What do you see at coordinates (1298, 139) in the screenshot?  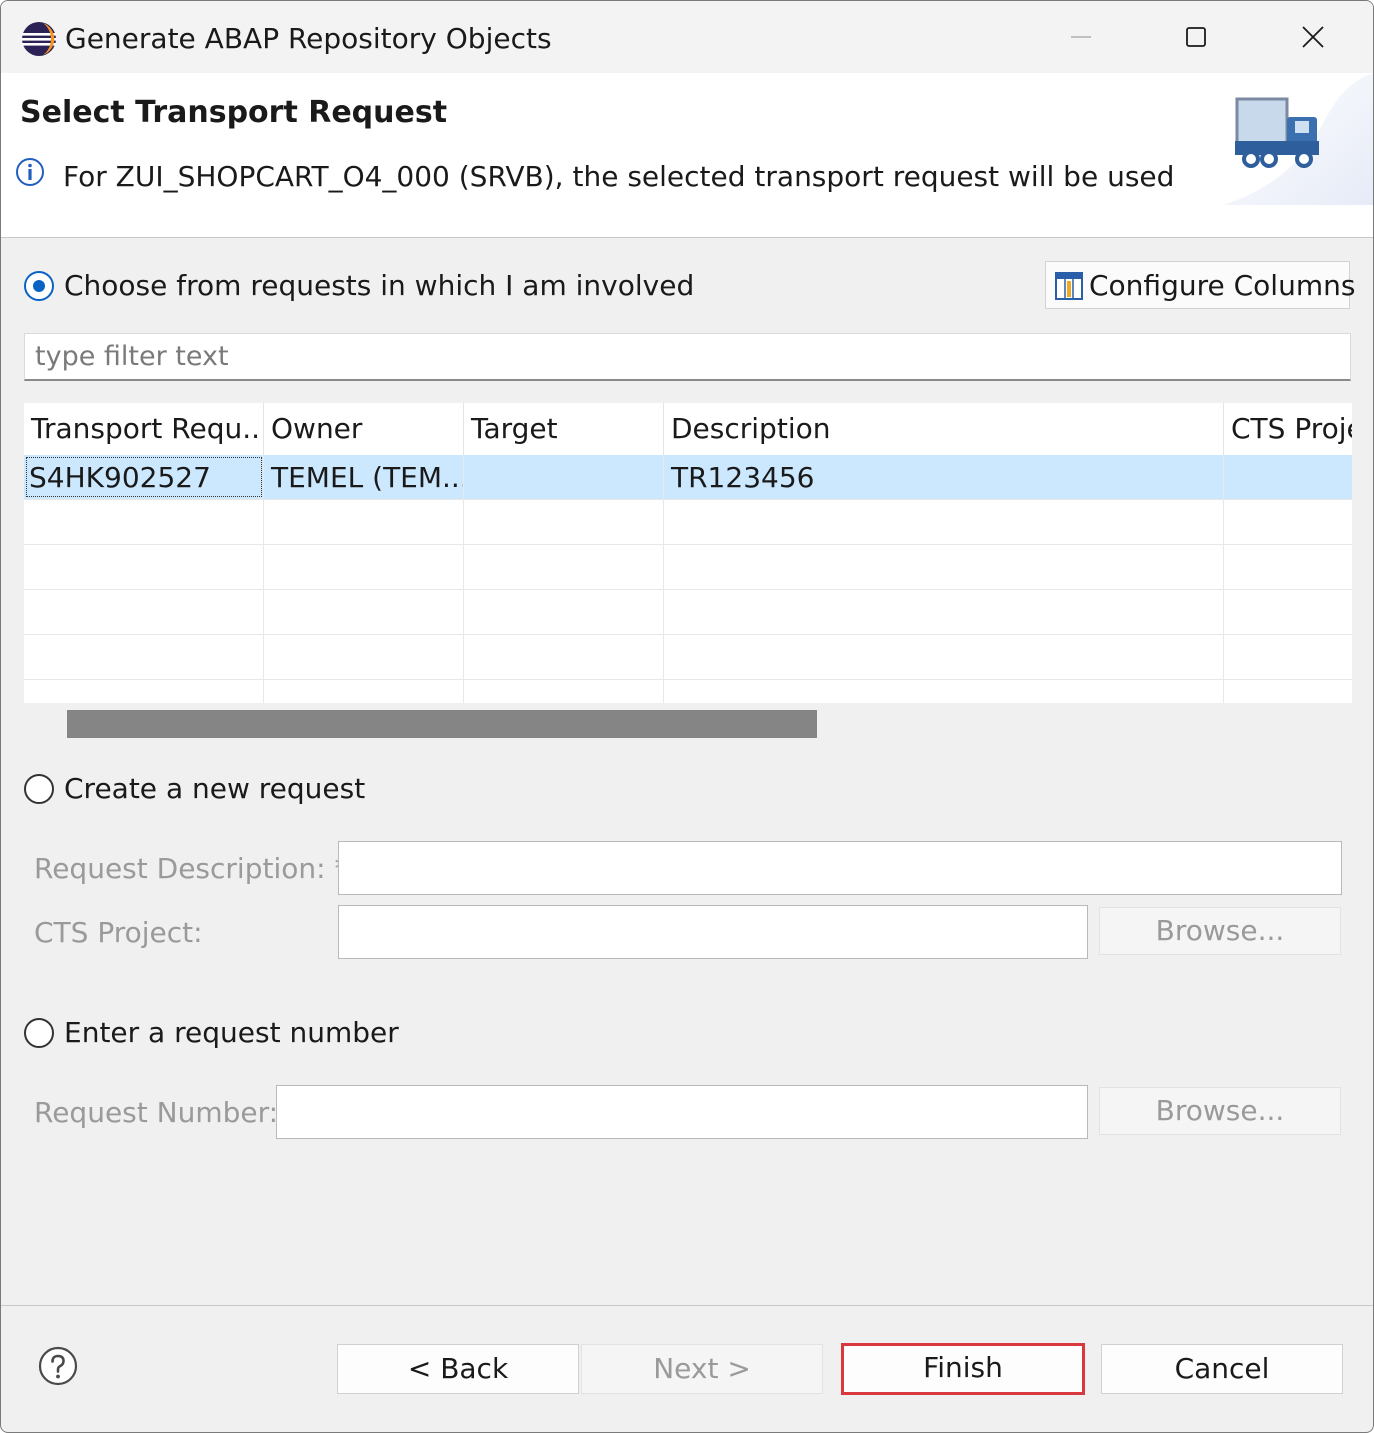 I see `transport-truck-icon` at bounding box center [1298, 139].